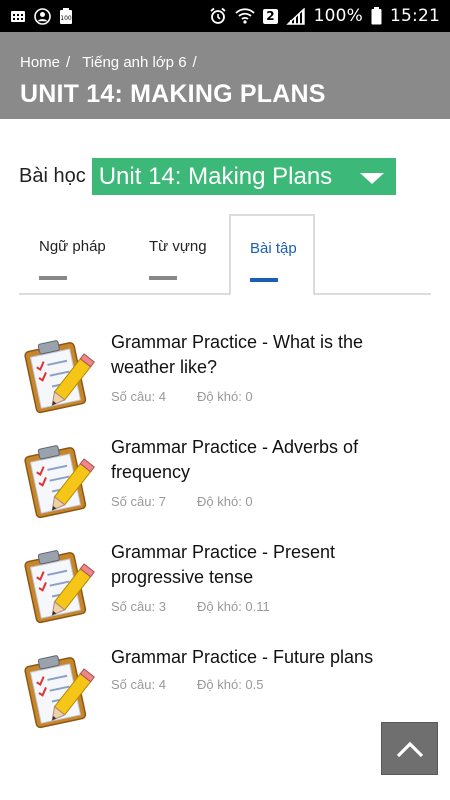  What do you see at coordinates (242, 657) in the screenshot?
I see `exercise-title: Grammar Practice - Future plans` at bounding box center [242, 657].